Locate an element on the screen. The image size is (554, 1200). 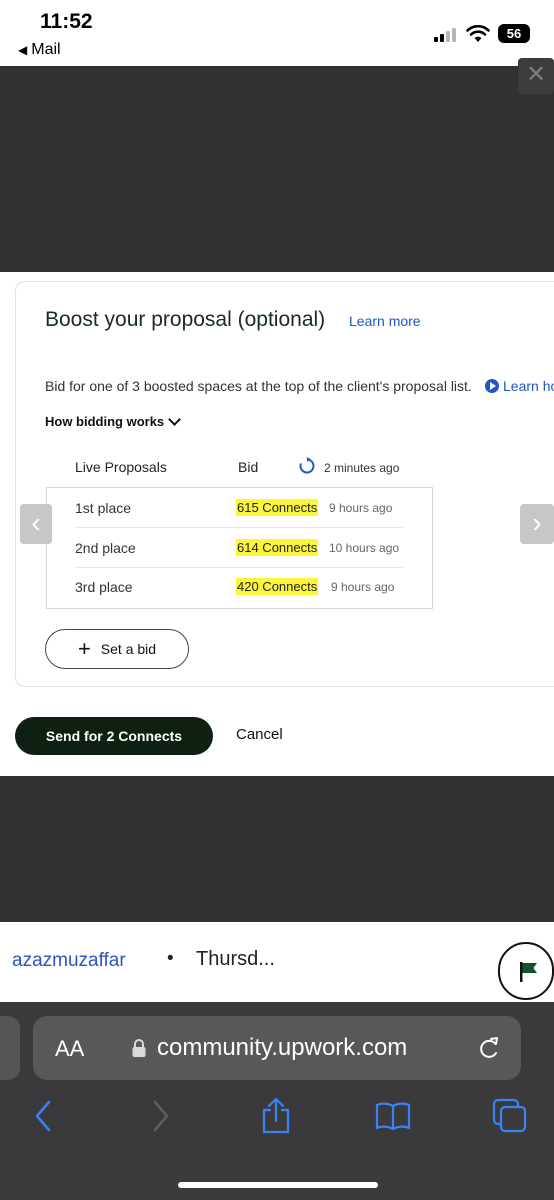
plus-icon: + is located at coordinates (84, 648).